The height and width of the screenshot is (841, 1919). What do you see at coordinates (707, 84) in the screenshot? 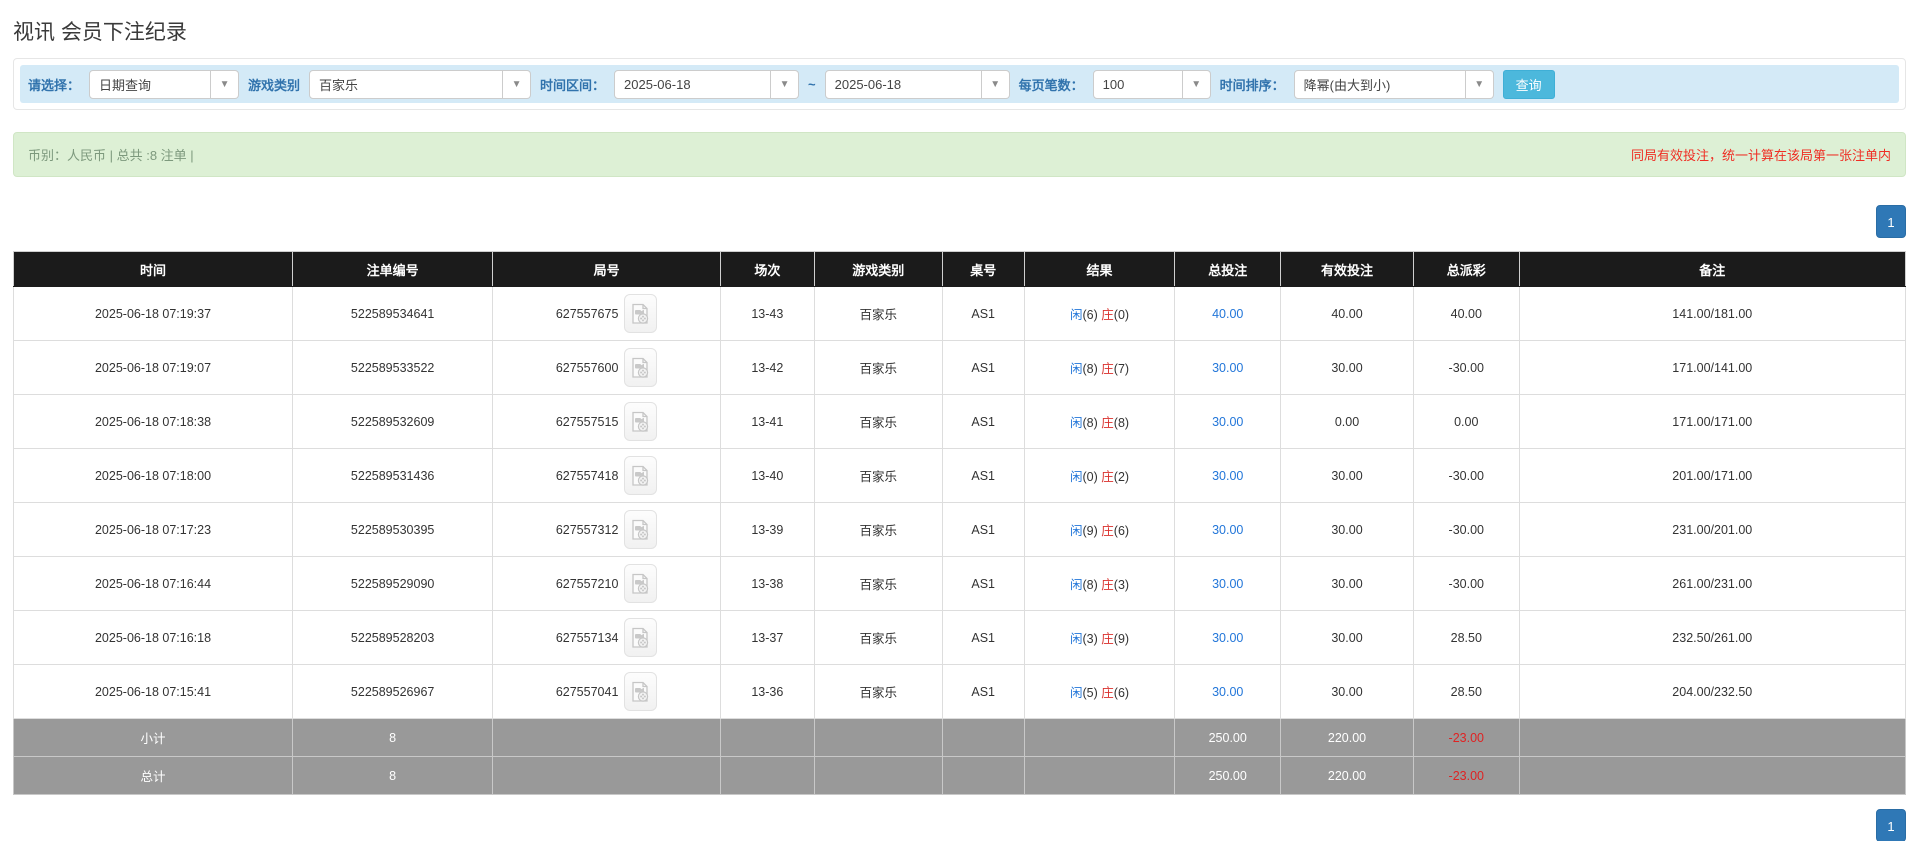
I see `date-from-select: 2025-06-18 ▼` at bounding box center [707, 84].